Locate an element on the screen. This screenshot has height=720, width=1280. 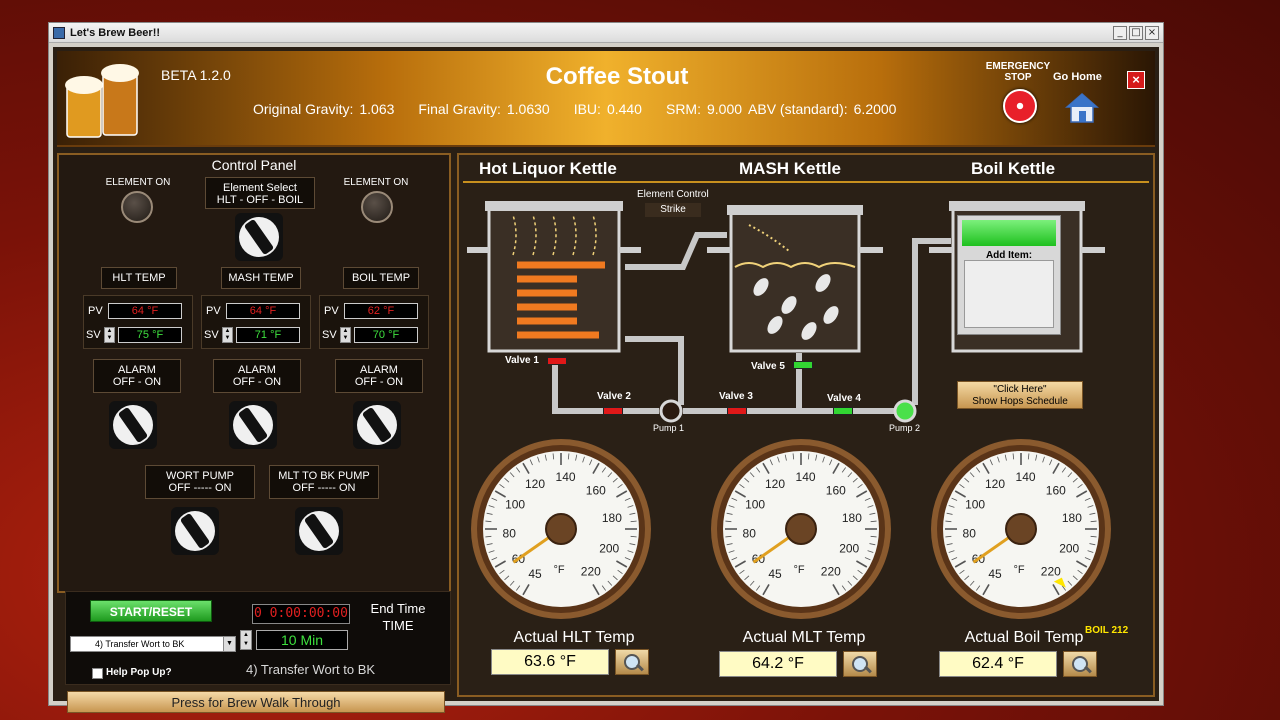
hlt-pv-label: PV is located at coordinates (95, 311).